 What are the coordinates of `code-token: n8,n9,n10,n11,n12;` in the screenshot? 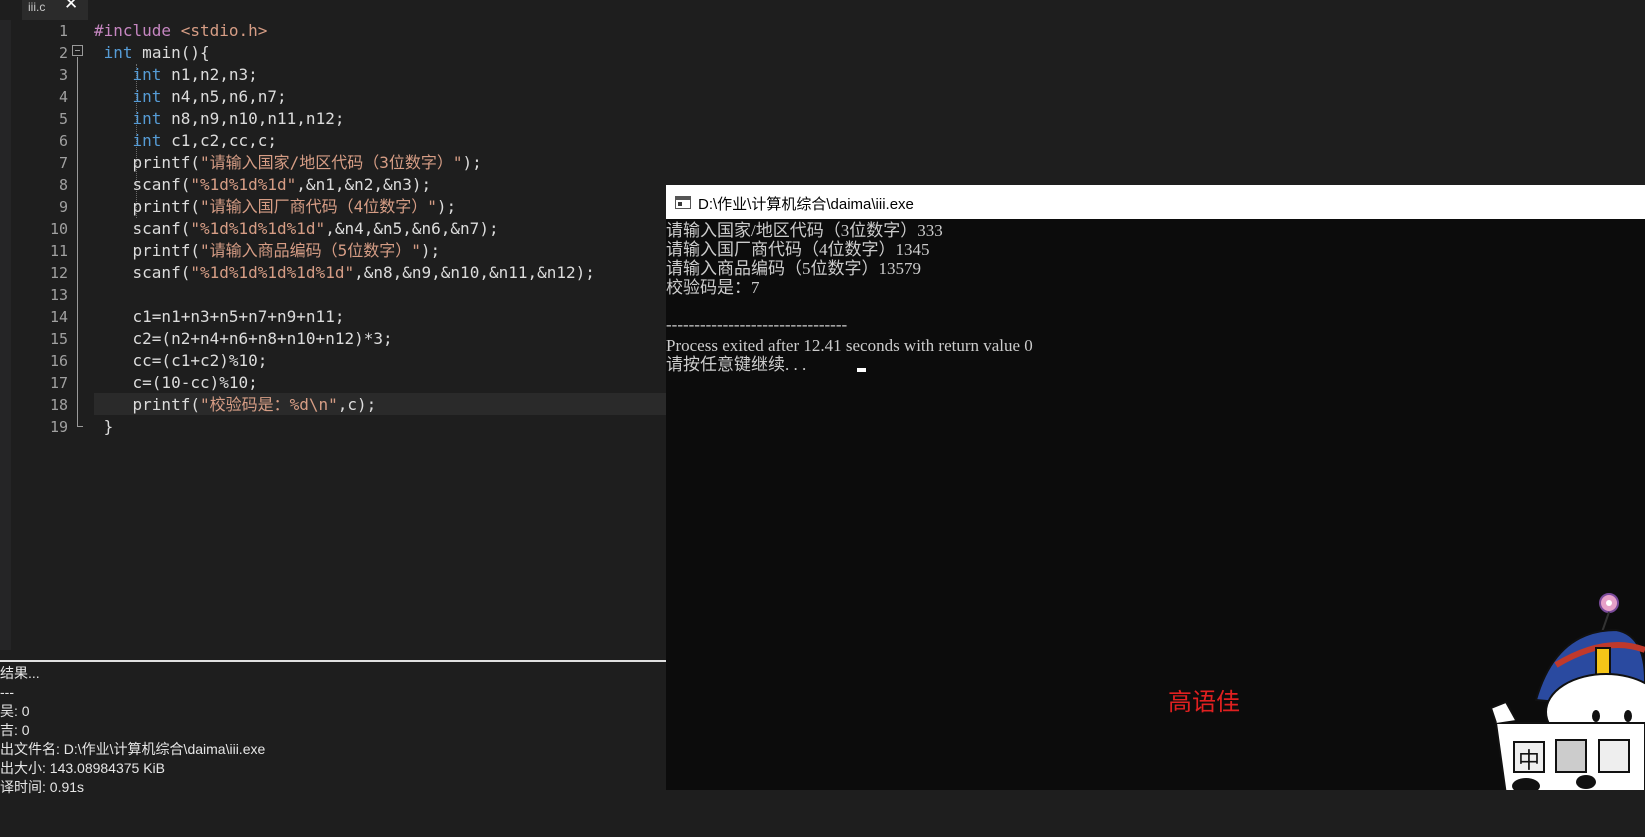 It's located at (253, 118).